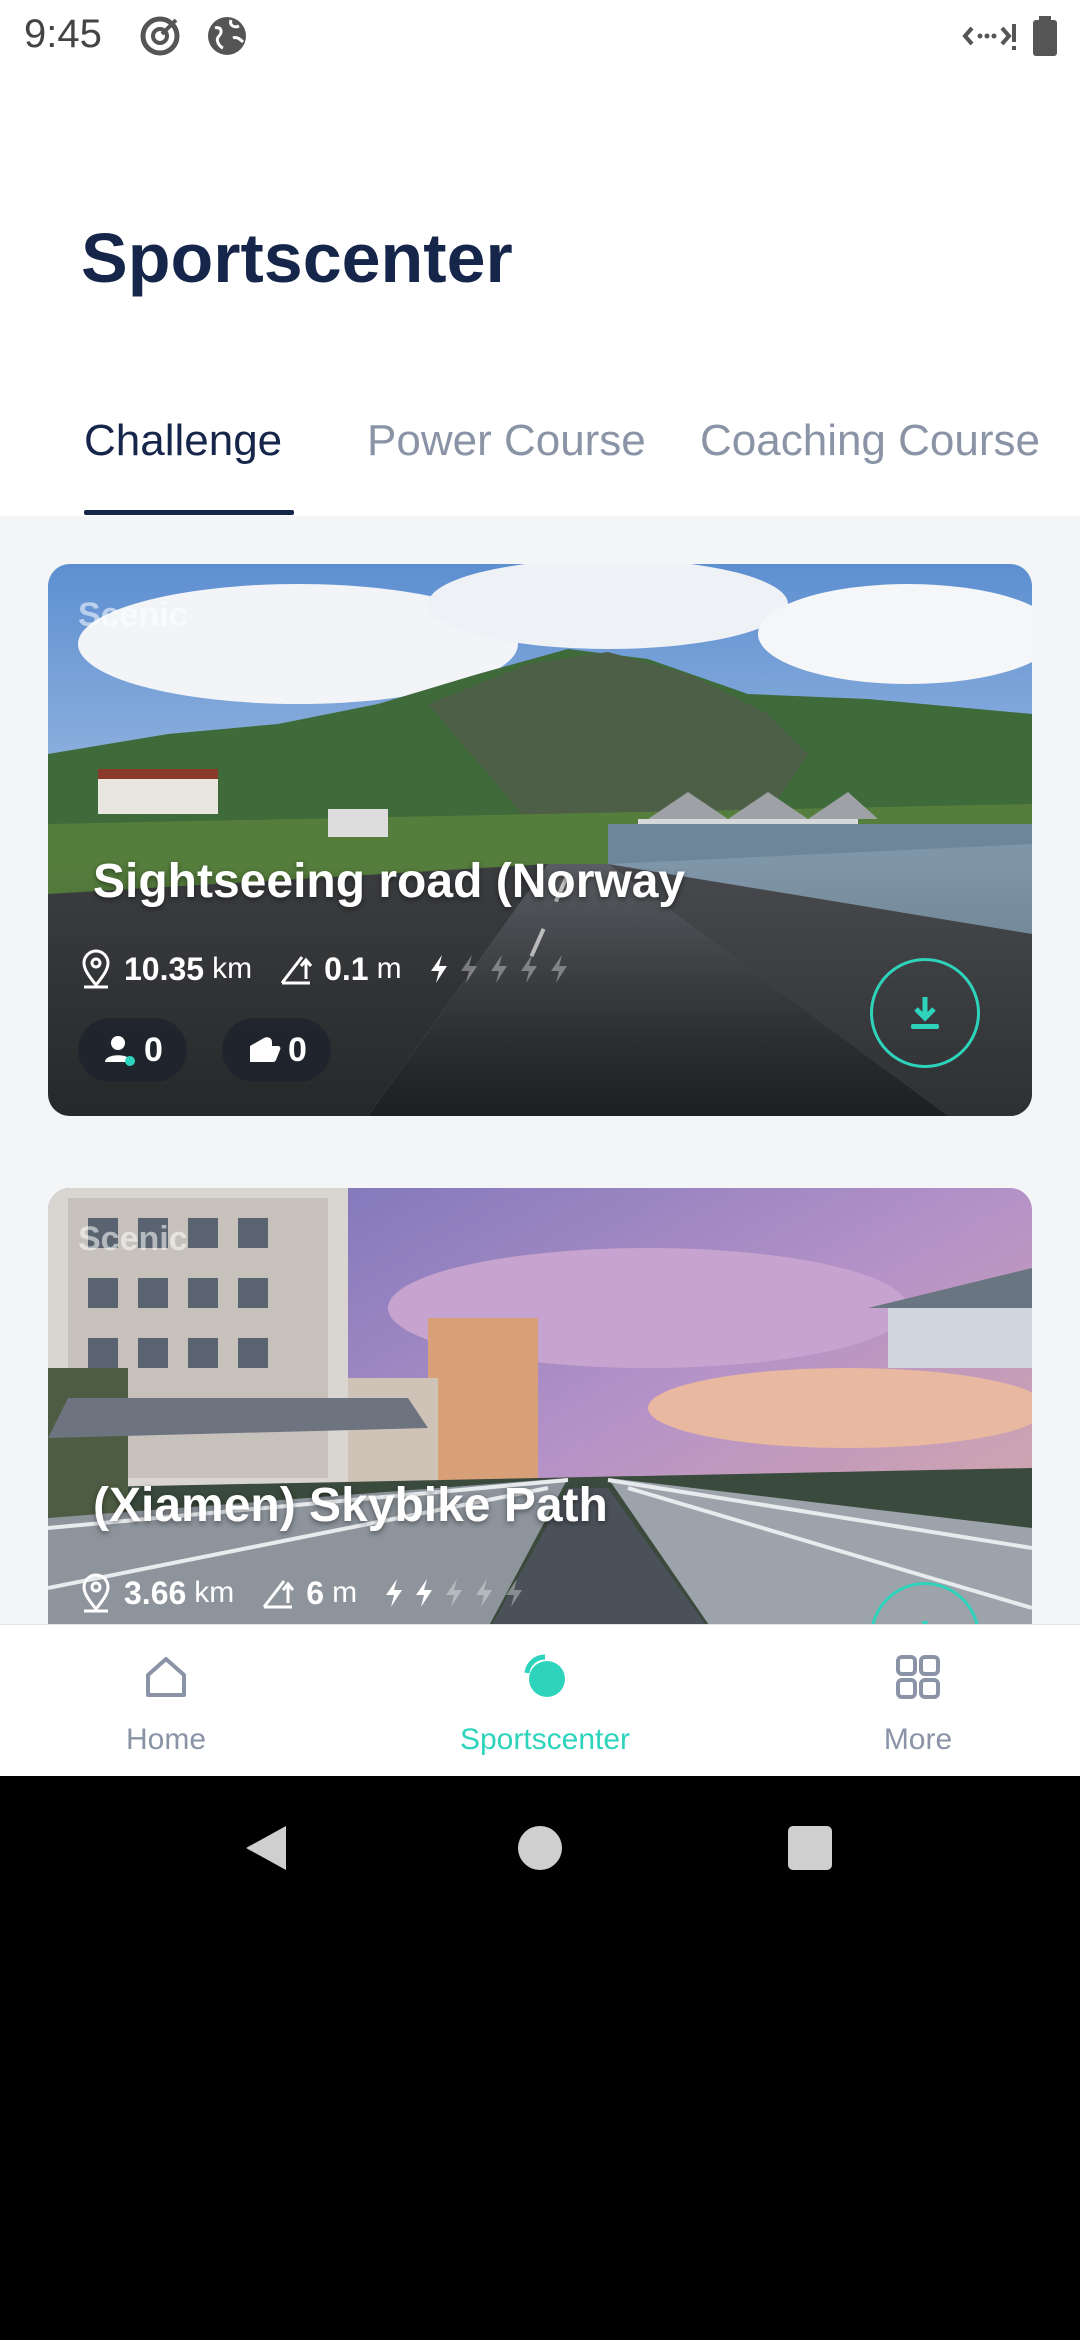 This screenshot has width=1080, height=2340. What do you see at coordinates (540, 36) in the screenshot?
I see `status-bar: 9:45` at bounding box center [540, 36].